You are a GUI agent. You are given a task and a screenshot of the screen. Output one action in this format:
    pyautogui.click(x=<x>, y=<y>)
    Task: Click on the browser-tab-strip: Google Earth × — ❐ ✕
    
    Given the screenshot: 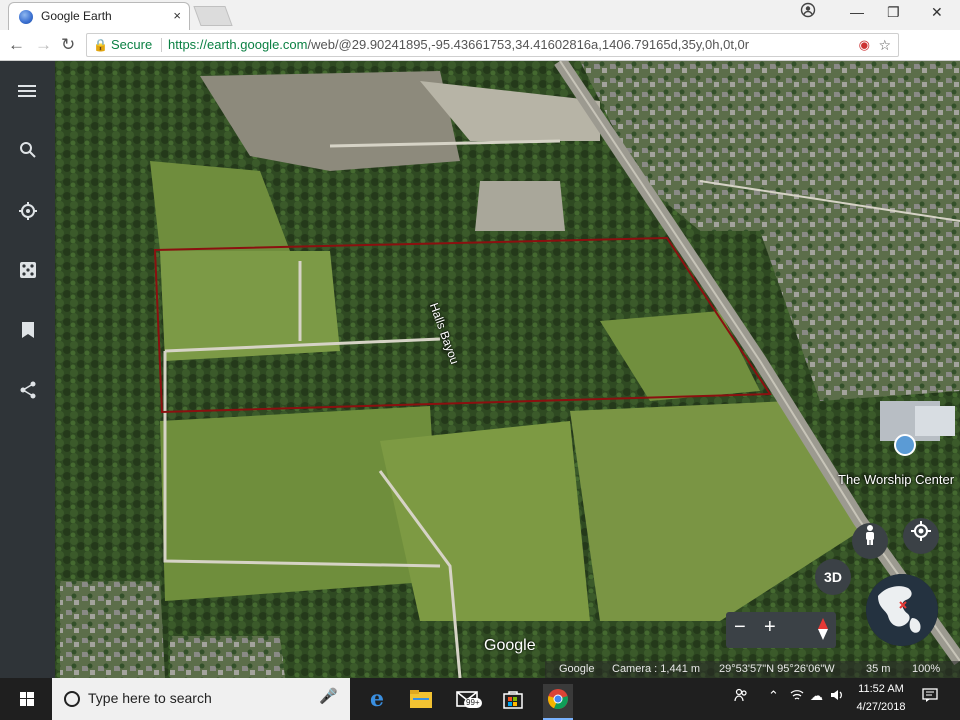 What is the action you would take?
    pyautogui.click(x=480, y=15)
    